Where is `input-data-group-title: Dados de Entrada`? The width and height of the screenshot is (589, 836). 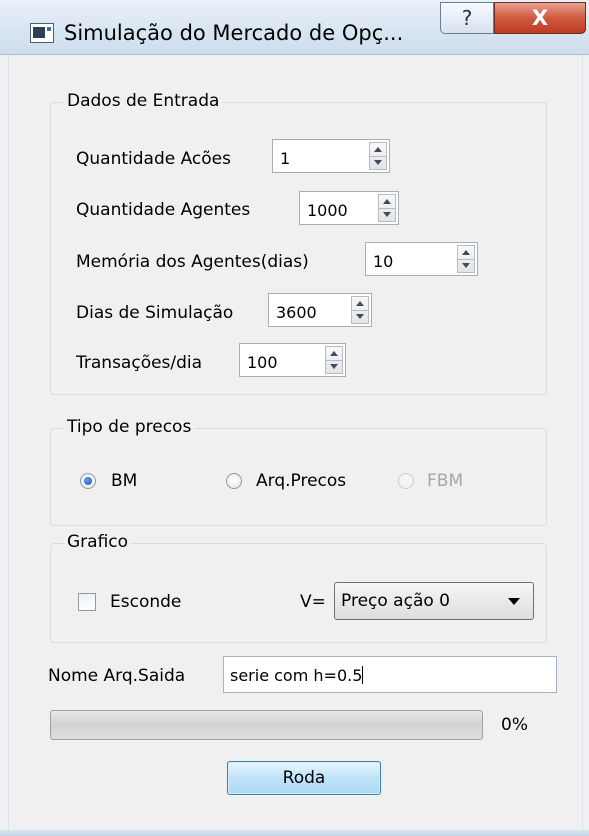
input-data-group-title: Dados de Entrada is located at coordinates (143, 101).